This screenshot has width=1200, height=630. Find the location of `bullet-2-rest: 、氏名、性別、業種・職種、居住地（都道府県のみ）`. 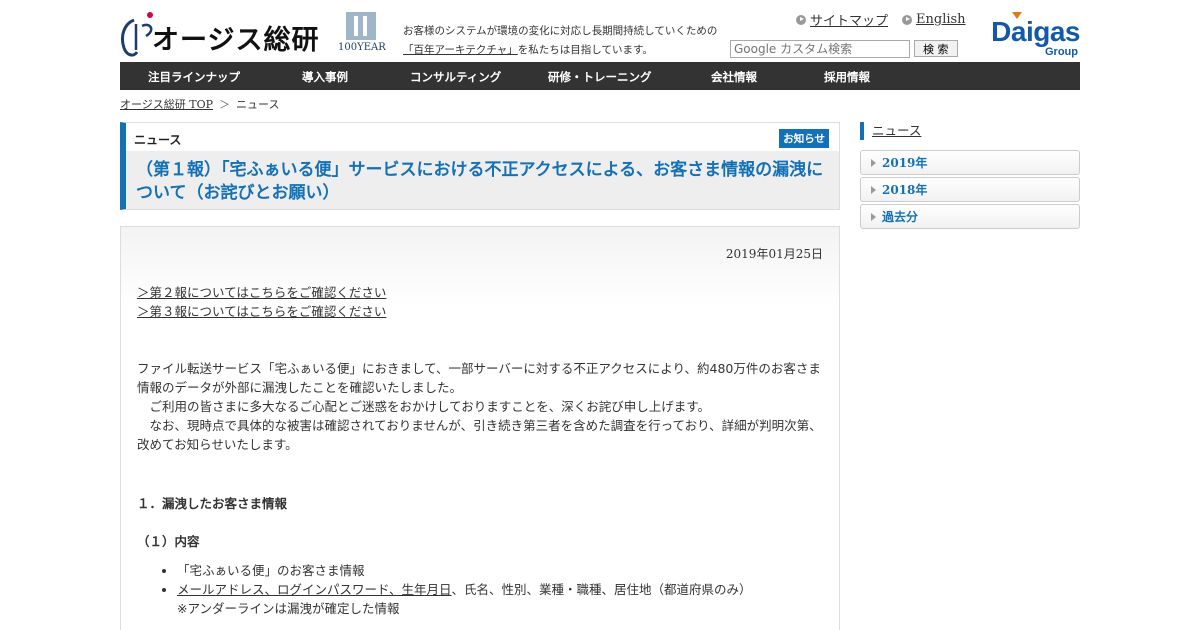

bullet-2-rest: 、氏名、性別、業種・職種、居住地（都道府県のみ） is located at coordinates (601, 589).